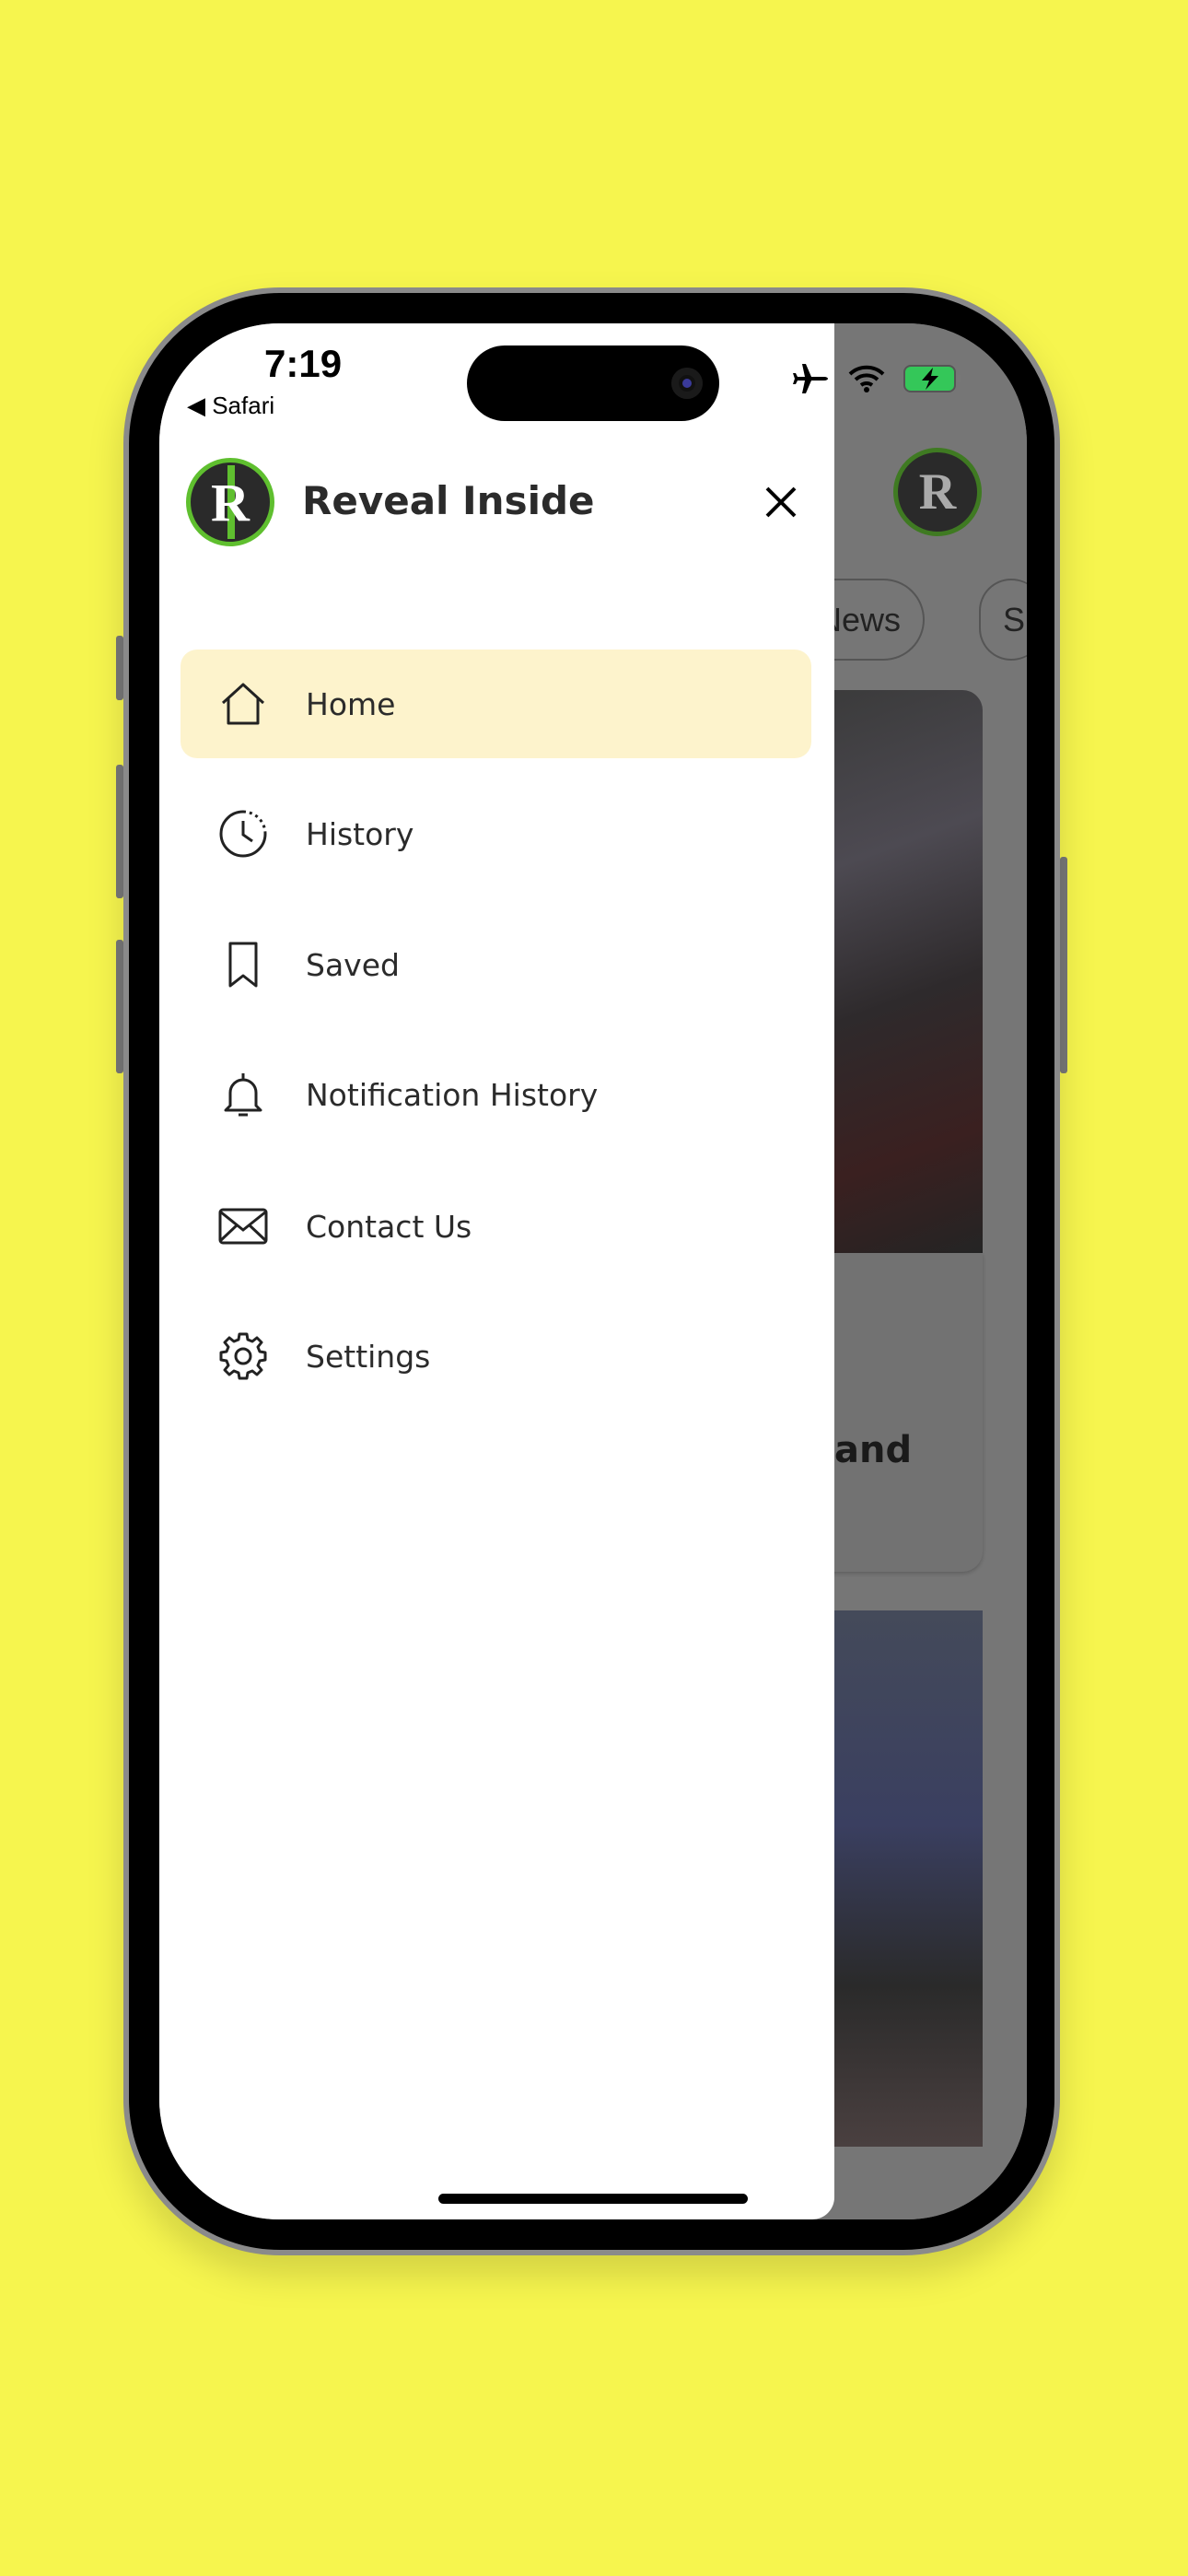 This screenshot has height=2576, width=1188. What do you see at coordinates (243, 1226) in the screenshot?
I see `mail-icon` at bounding box center [243, 1226].